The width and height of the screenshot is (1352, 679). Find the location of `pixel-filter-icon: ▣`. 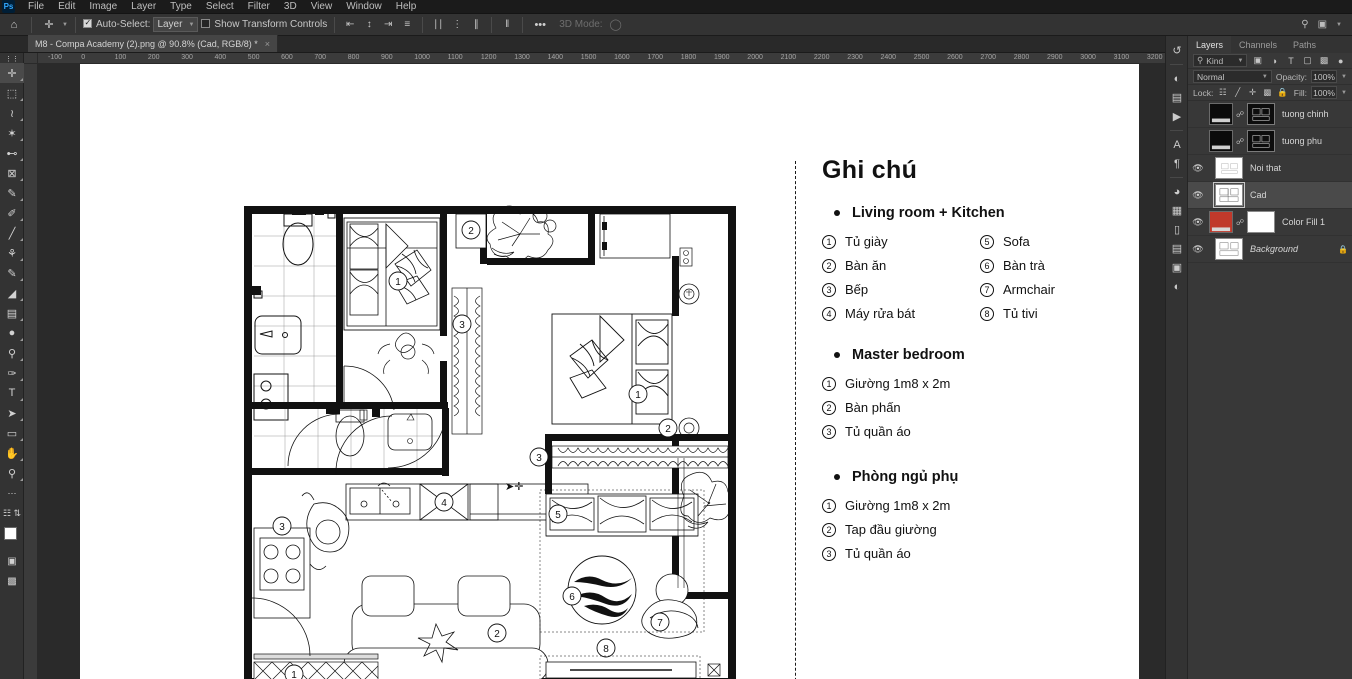

pixel-filter-icon: ▣ is located at coordinates (1257, 60).